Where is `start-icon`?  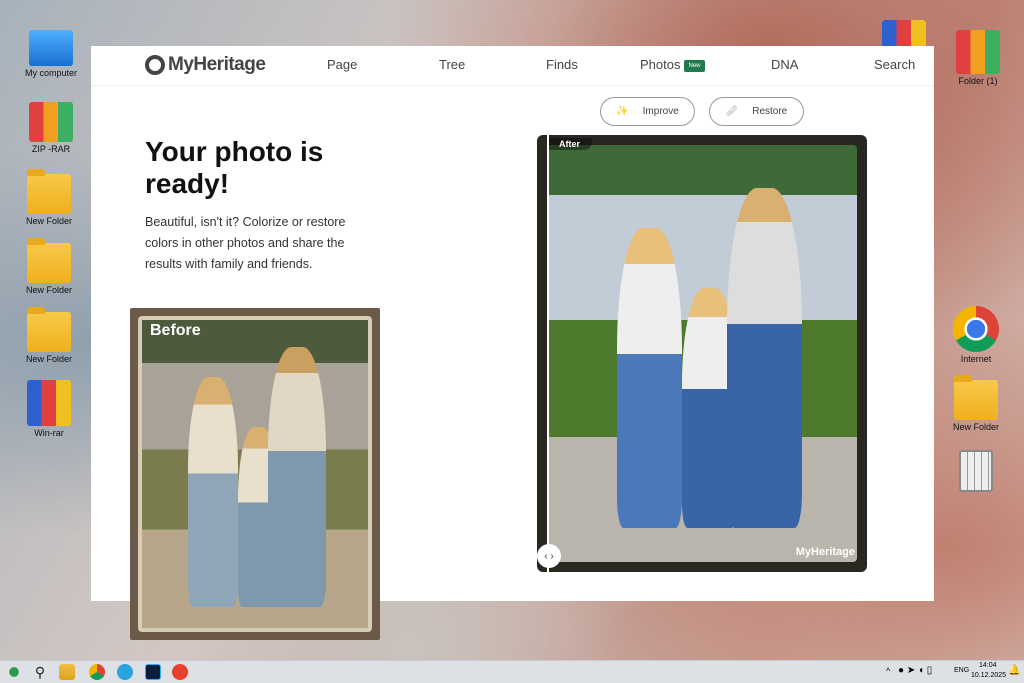
start-icon is located at coordinates (14, 672).